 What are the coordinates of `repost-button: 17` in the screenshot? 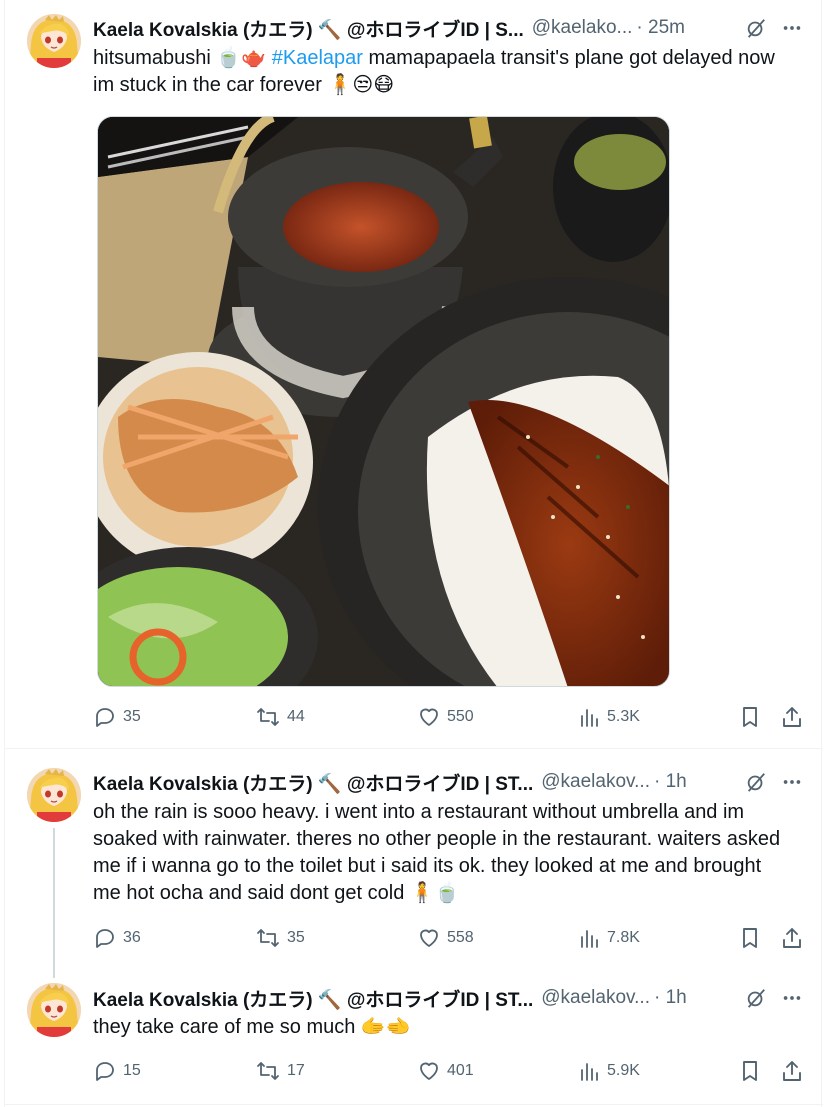 It's located at (280, 1071).